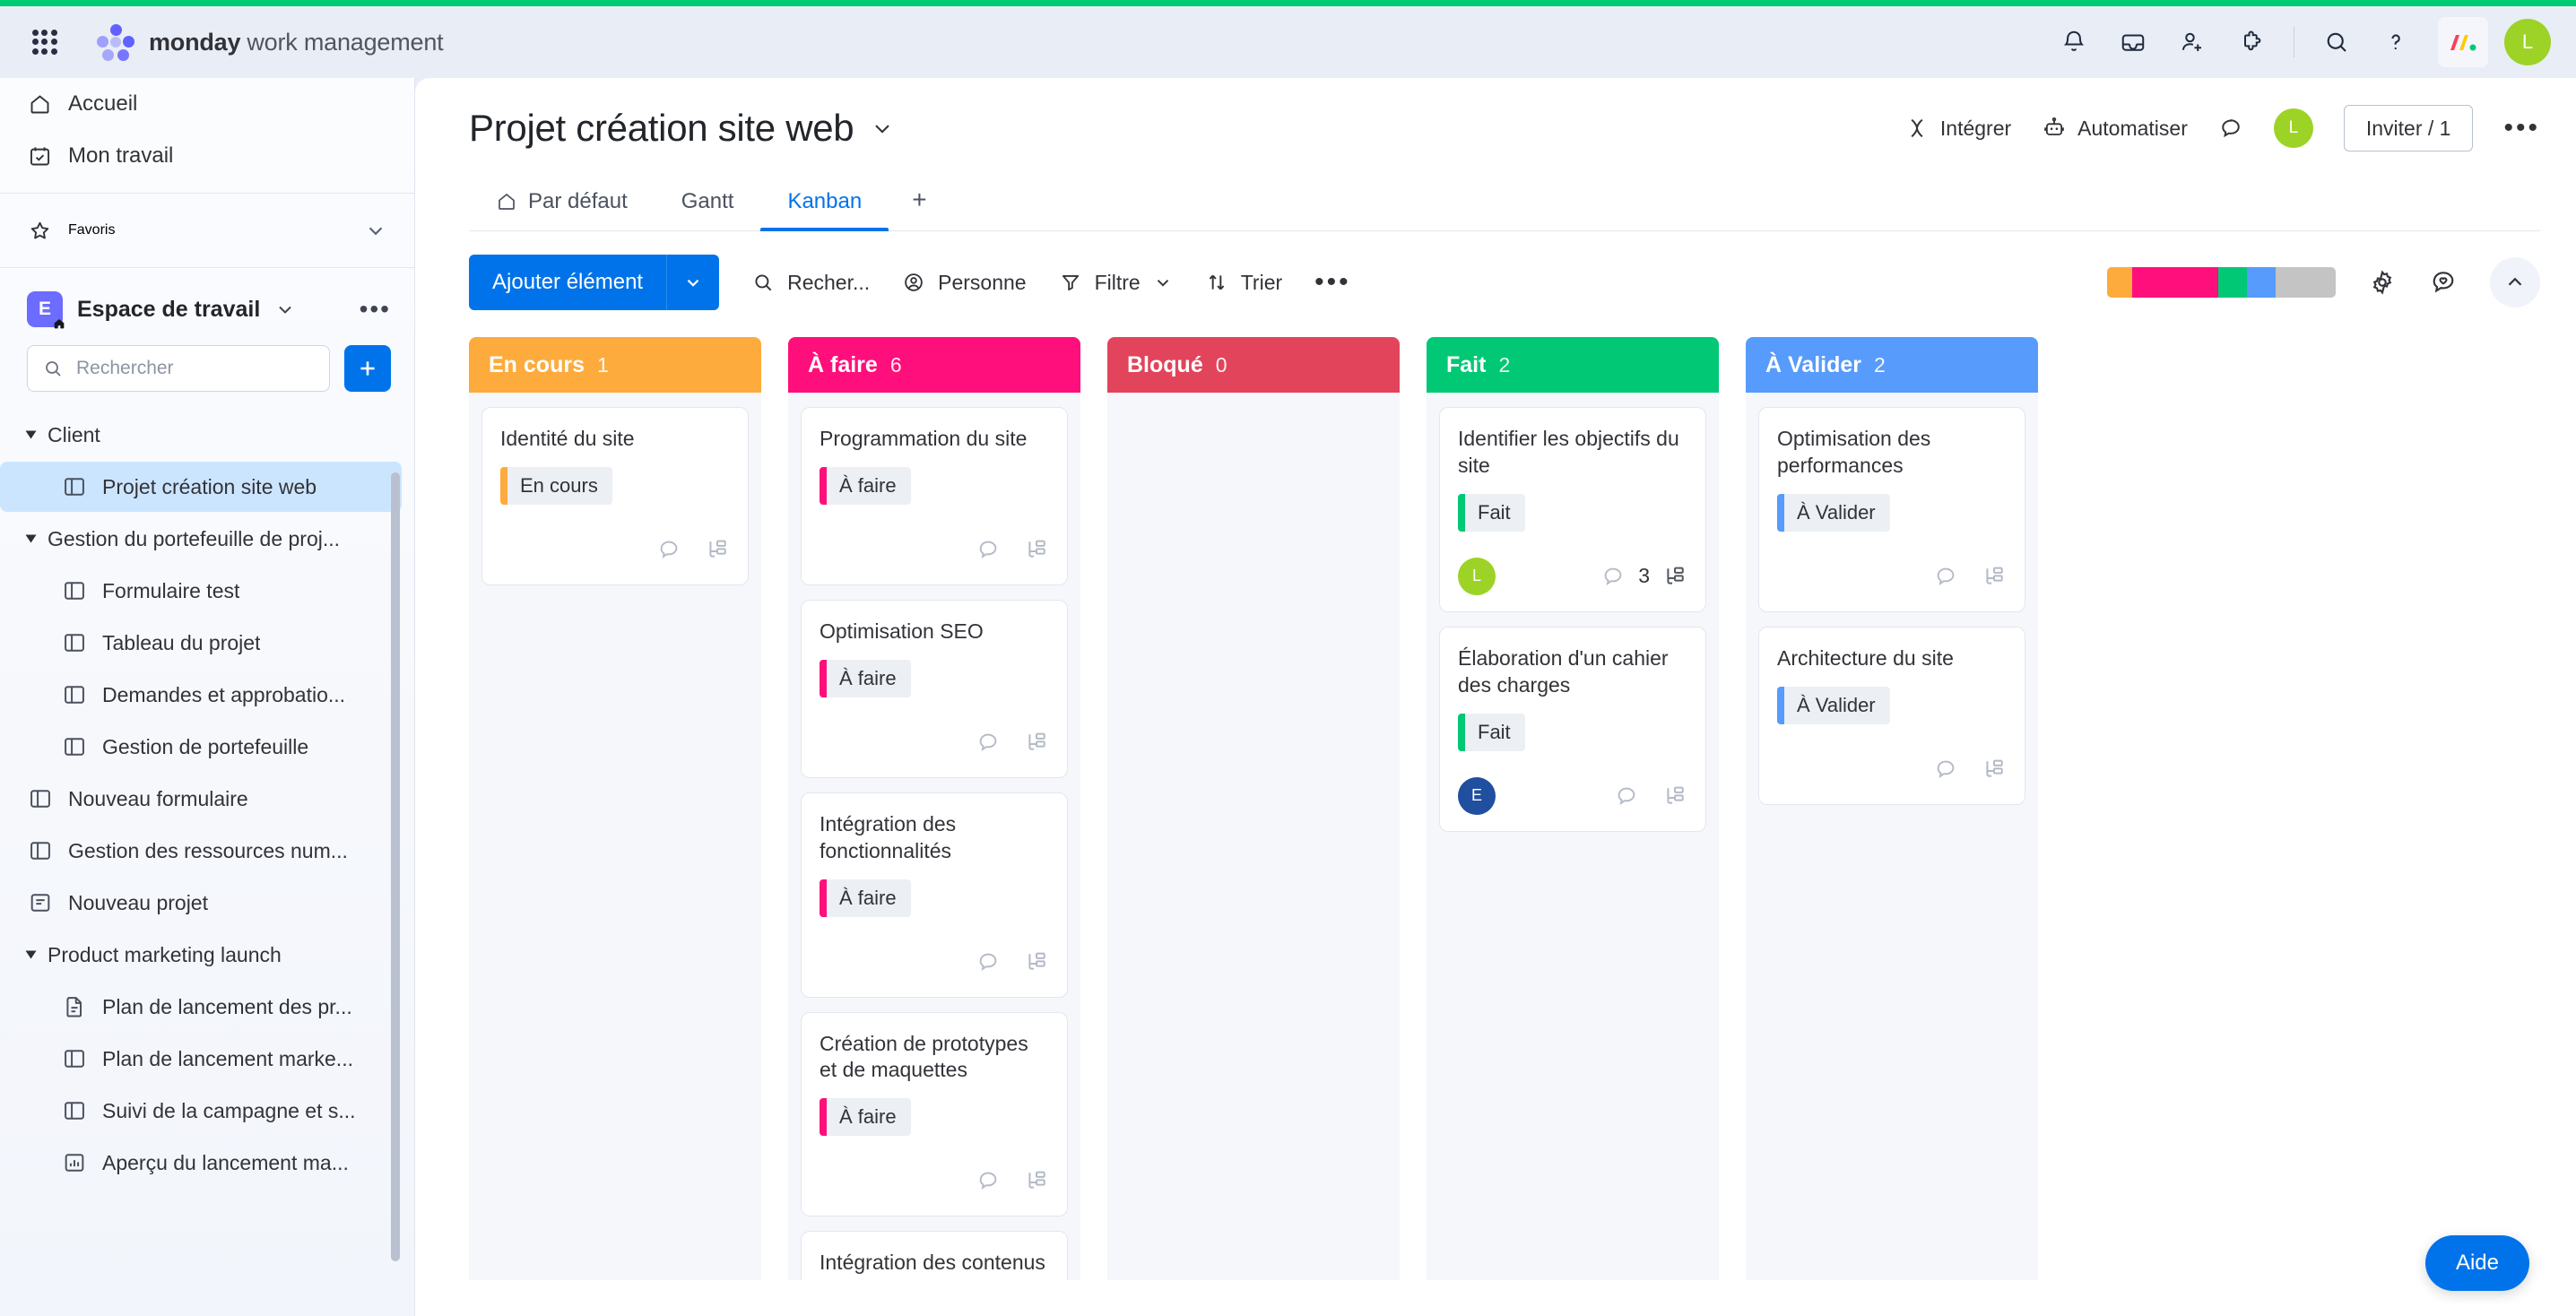  Describe the element at coordinates (615, 496) in the screenshot. I see `kanban-card: Identité du site En cours` at that location.